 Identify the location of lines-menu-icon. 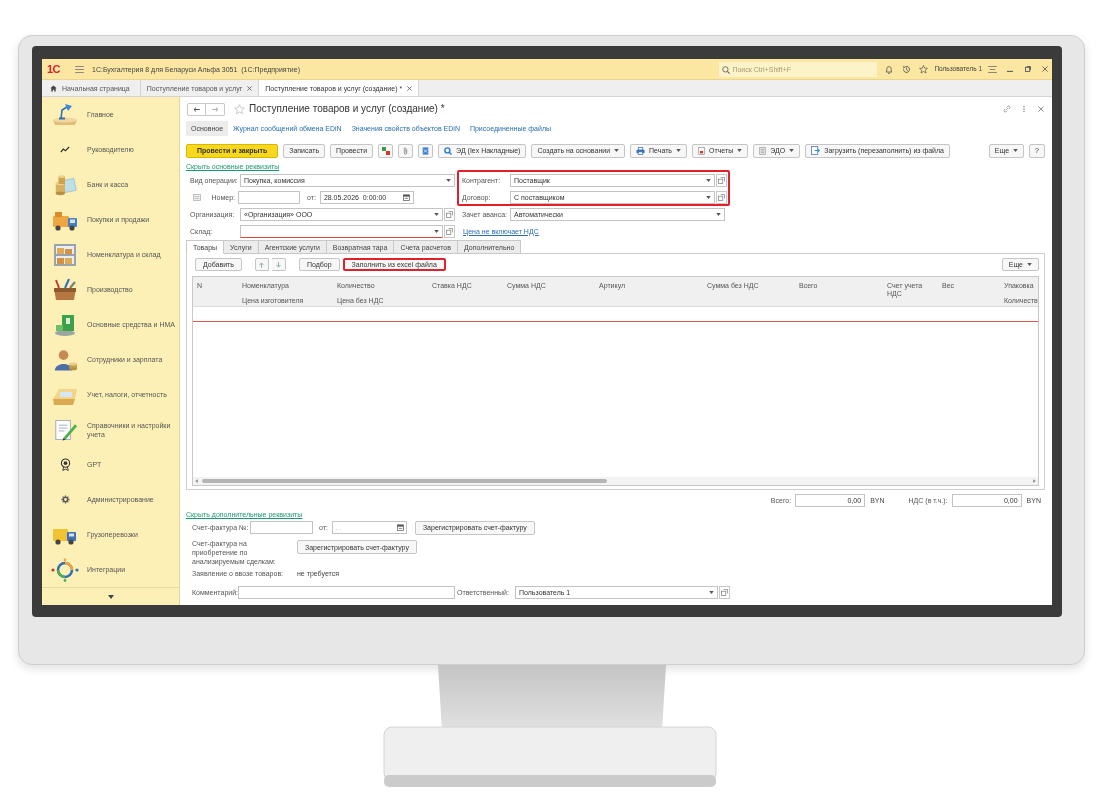
(992, 69).